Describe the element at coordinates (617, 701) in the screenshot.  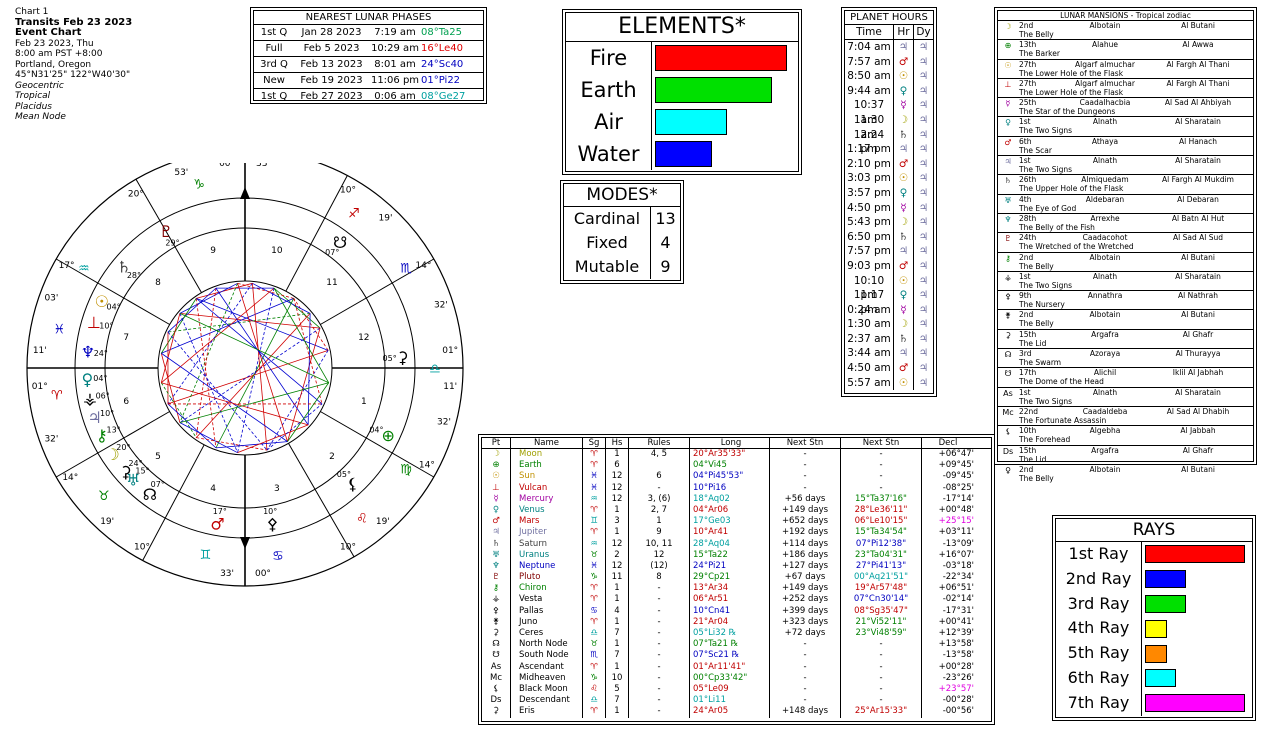
I see `planet-house: 7` at that location.